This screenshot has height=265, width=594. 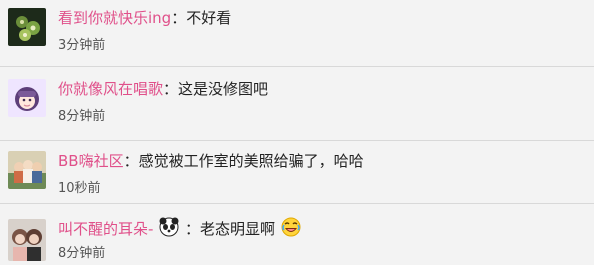 What do you see at coordinates (238, 229) in the screenshot?
I see `comment-text: 老态明显啊` at bounding box center [238, 229].